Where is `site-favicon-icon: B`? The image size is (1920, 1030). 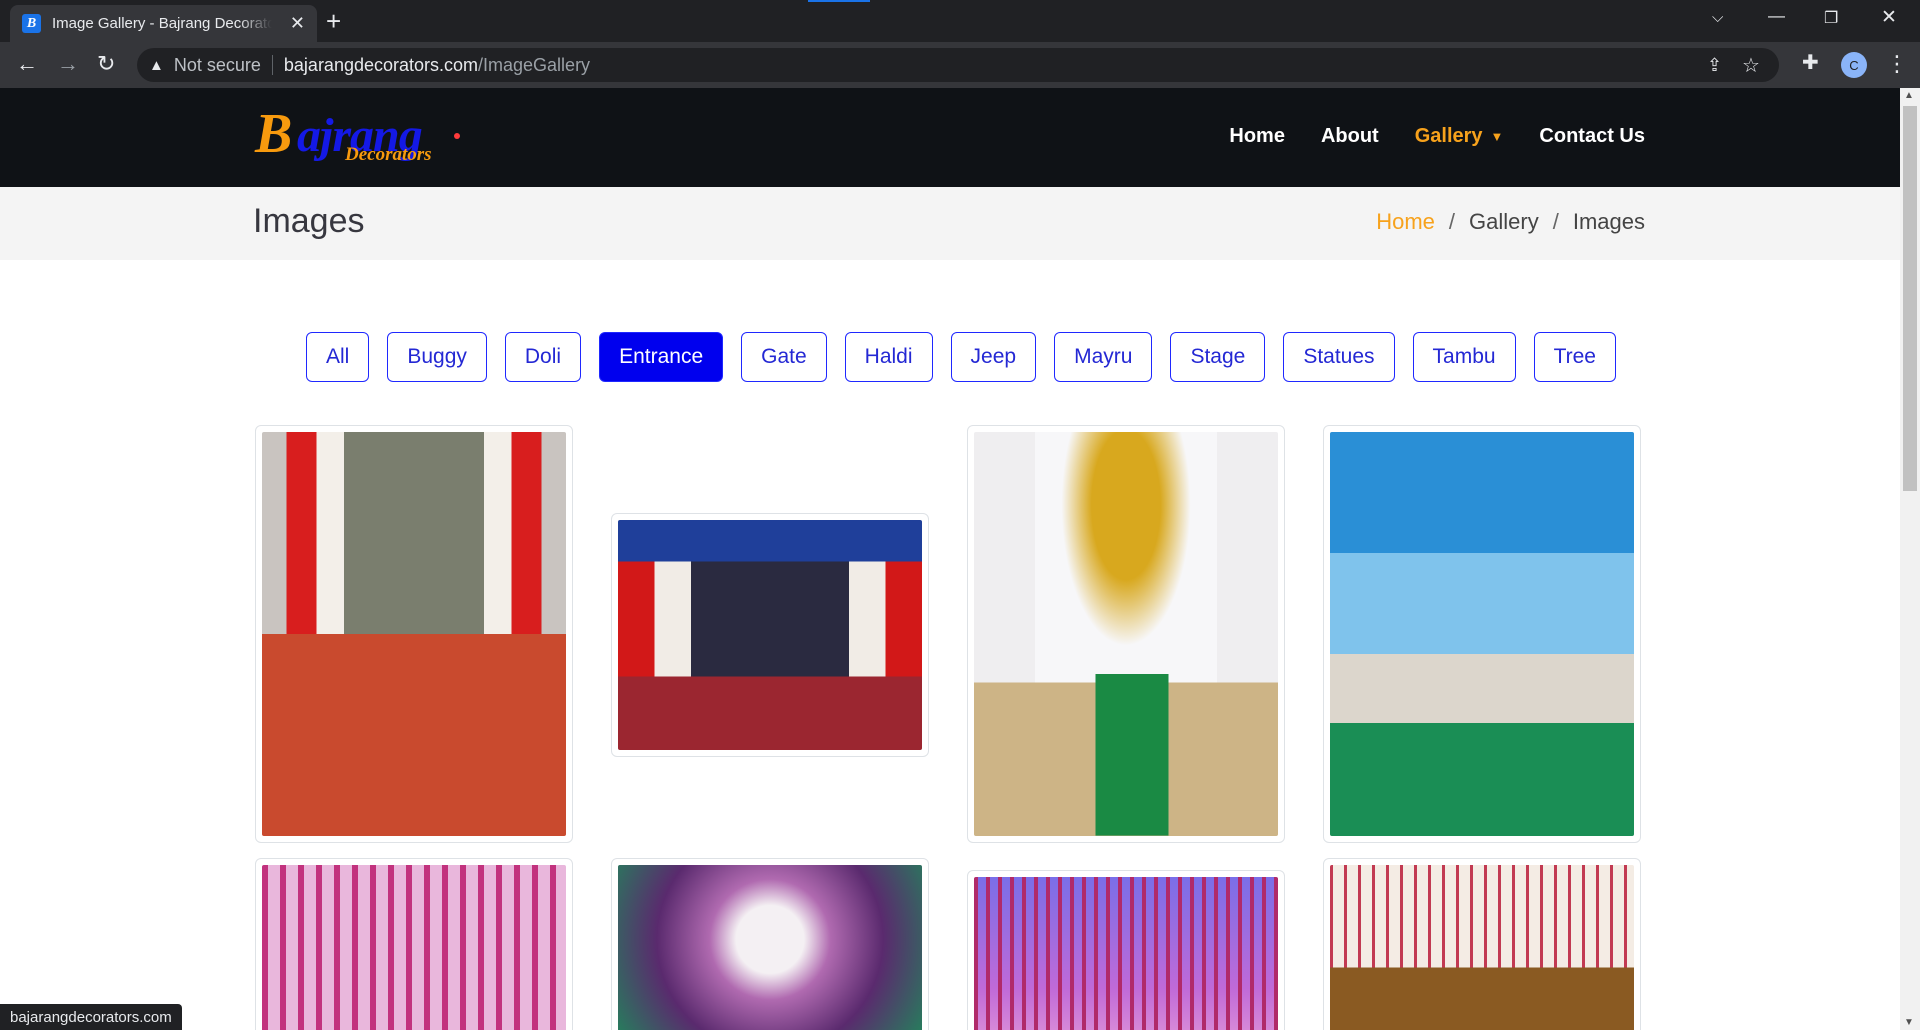
site-favicon-icon: B is located at coordinates (31, 23).